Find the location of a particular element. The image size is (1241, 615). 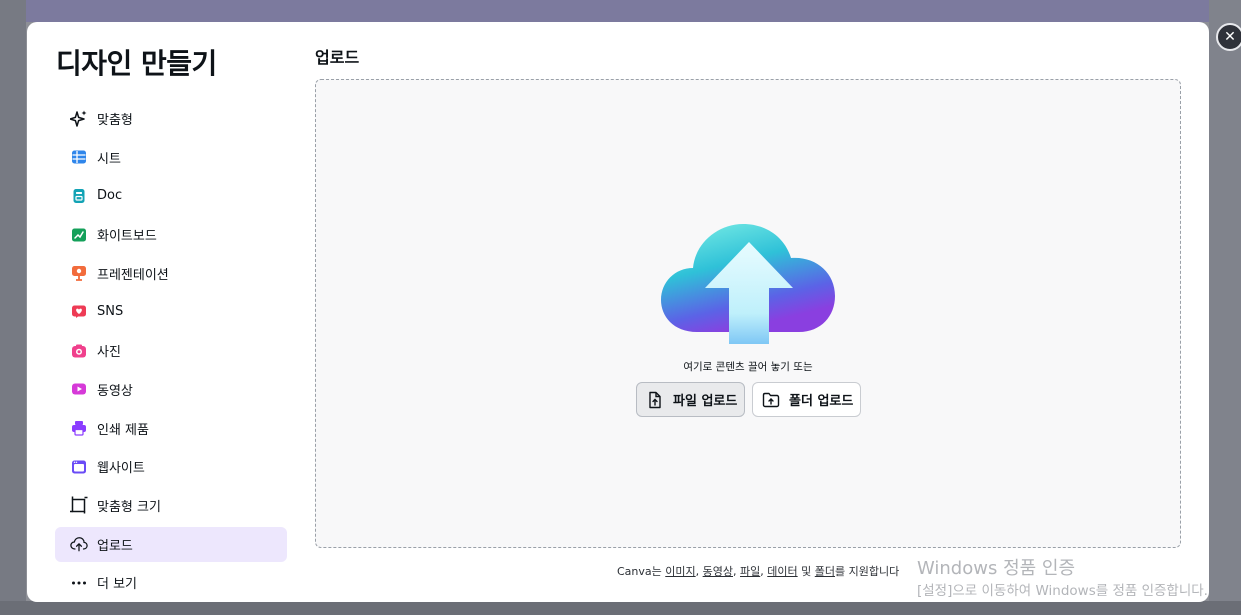

menu-item-label: 화이트보드 is located at coordinates (127, 237).